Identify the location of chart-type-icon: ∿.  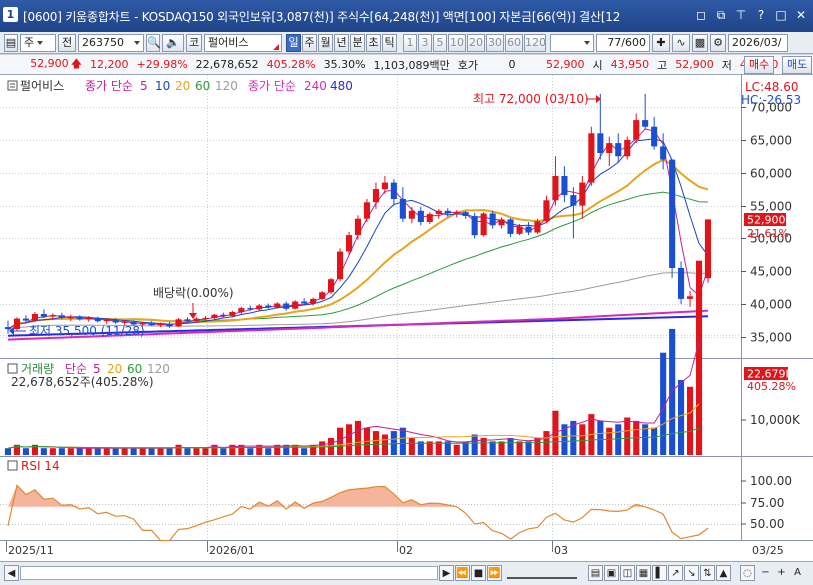
(681, 42).